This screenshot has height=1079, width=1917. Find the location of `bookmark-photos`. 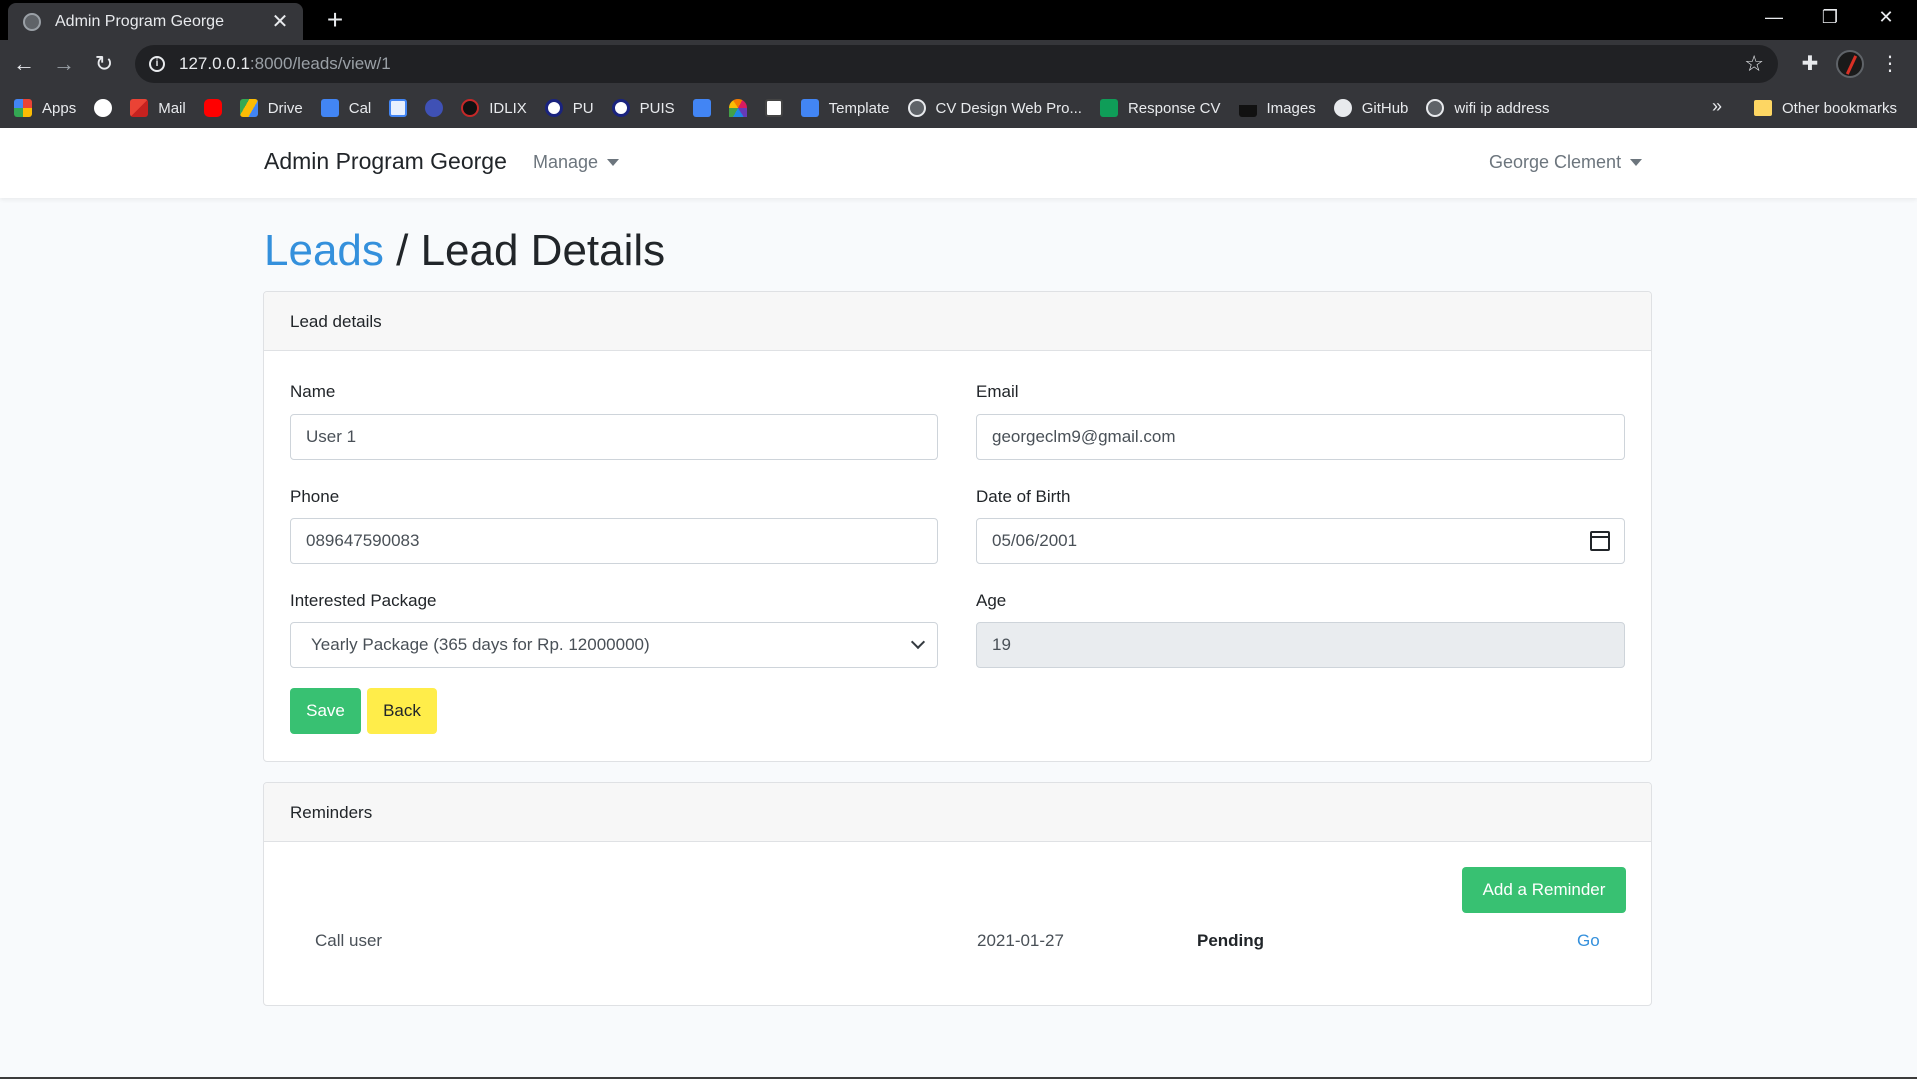

bookmark-photos is located at coordinates (398, 108).